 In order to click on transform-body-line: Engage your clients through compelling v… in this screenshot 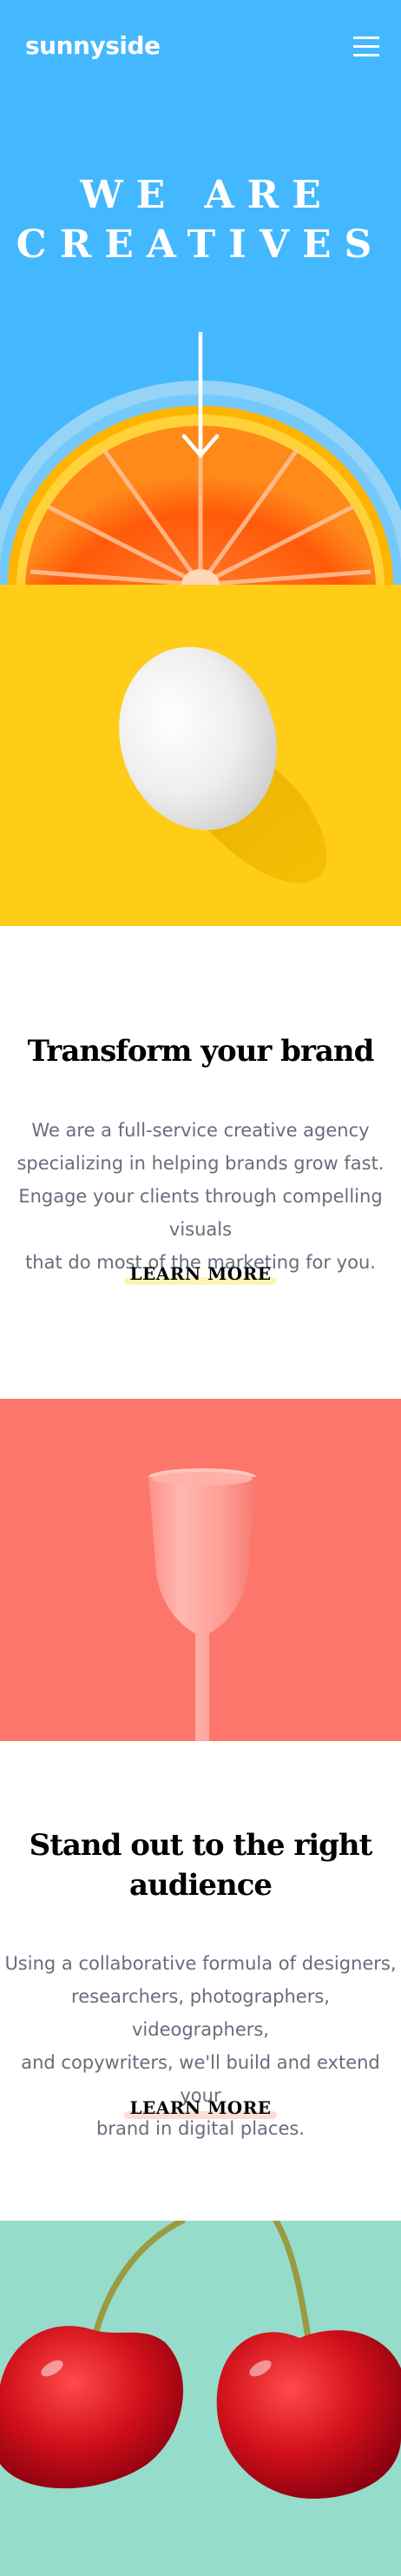, I will do `click(200, 1213)`.